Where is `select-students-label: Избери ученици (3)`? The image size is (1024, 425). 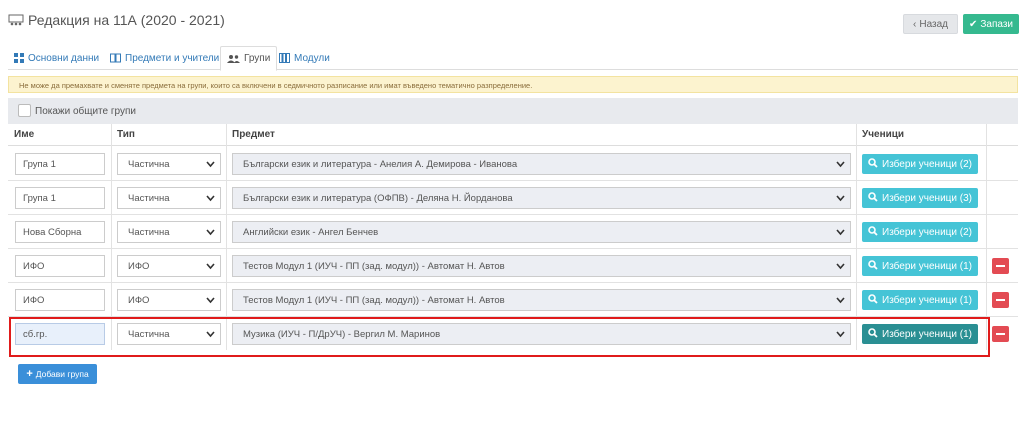 select-students-label: Избери ученици (3) is located at coordinates (927, 198).